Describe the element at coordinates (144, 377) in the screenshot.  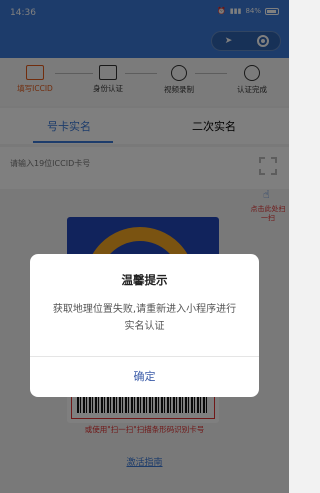
I see `confirm-button: 确定` at that location.